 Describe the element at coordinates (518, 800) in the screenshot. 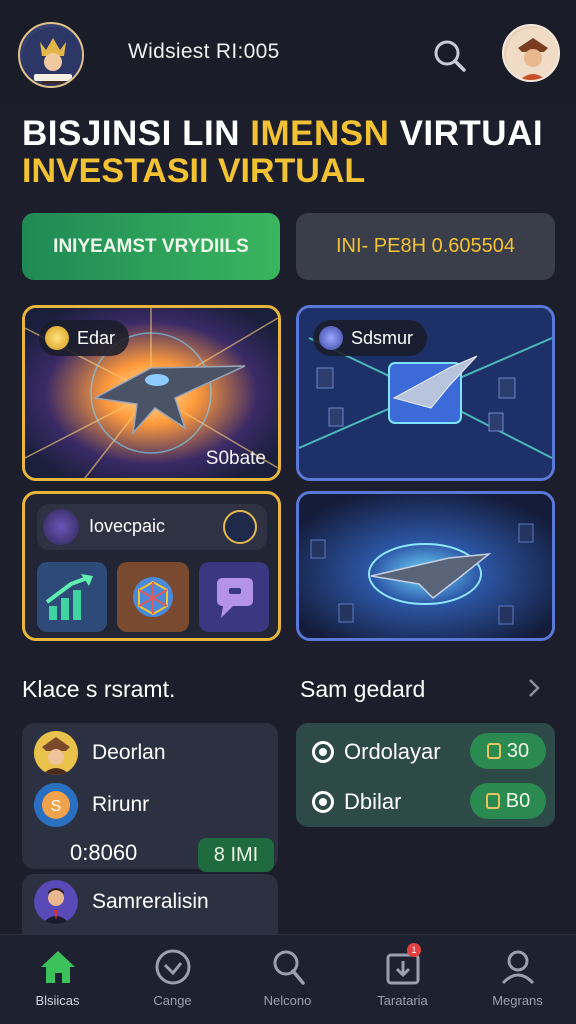

I see `pill-value: B0` at that location.